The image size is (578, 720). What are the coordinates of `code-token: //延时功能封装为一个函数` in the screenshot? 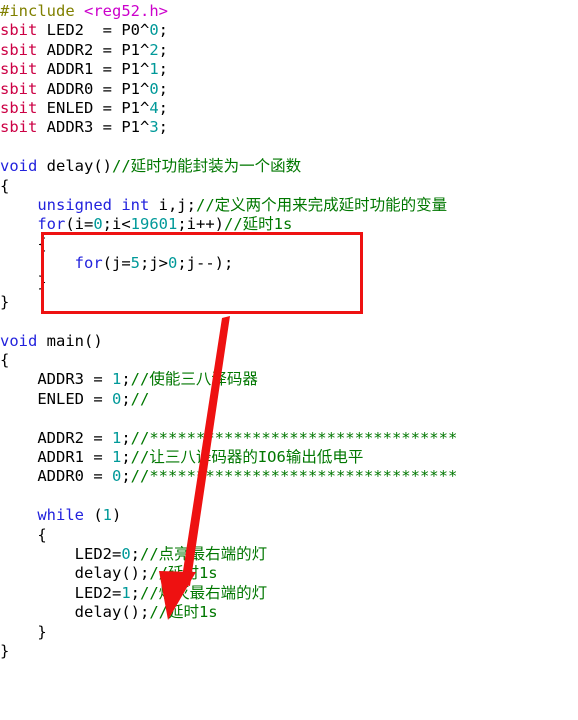 It's located at (206, 166).